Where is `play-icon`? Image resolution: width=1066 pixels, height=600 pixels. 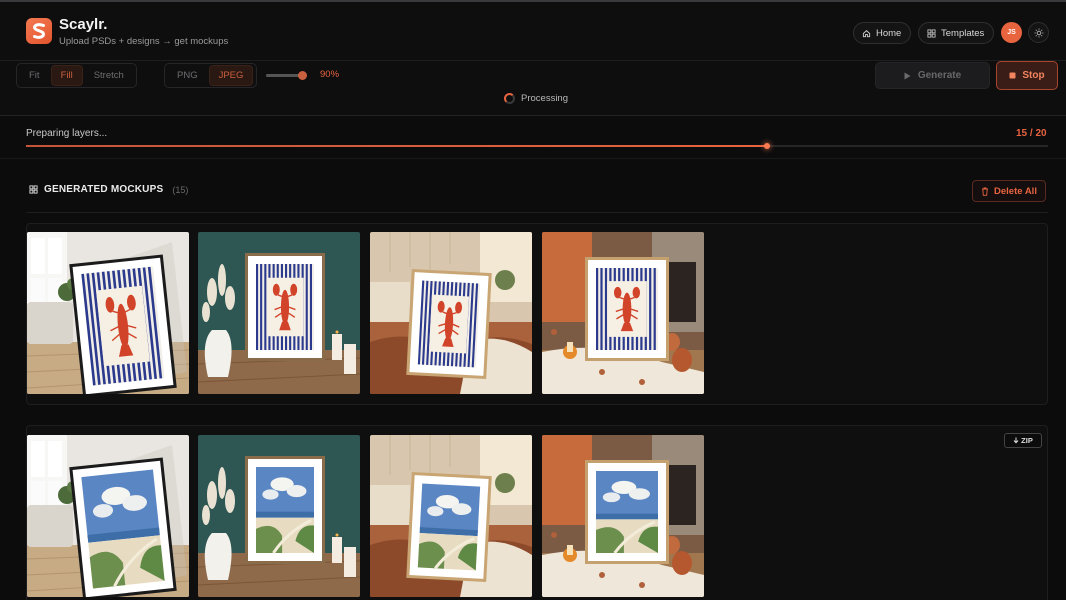
play-icon is located at coordinates (907, 75).